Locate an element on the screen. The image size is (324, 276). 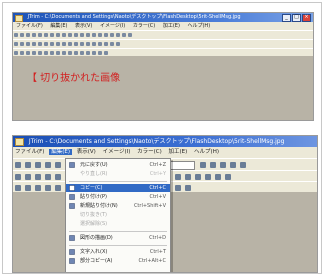
mosaic-icon is located at coordinates (46, 44).